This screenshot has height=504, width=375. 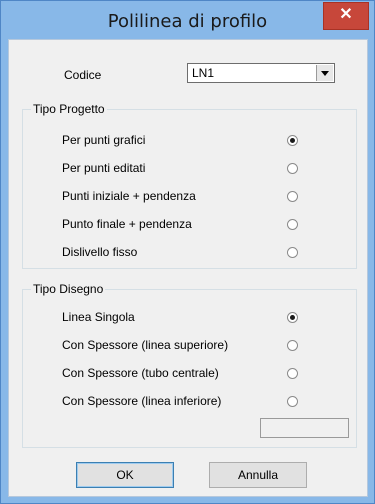 I want to click on radio-spessore-centrale, so click(x=292, y=373).